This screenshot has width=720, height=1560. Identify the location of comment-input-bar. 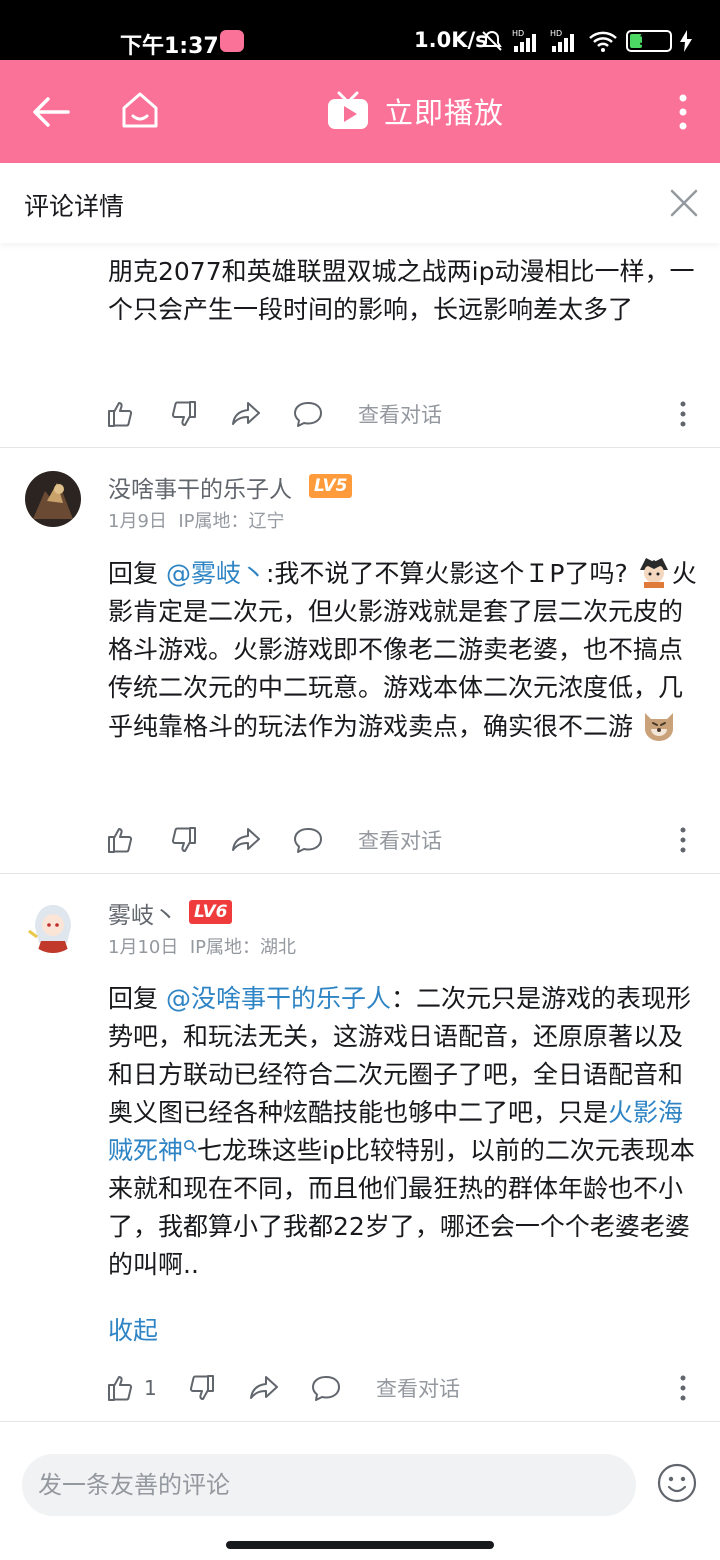
(360, 1500).